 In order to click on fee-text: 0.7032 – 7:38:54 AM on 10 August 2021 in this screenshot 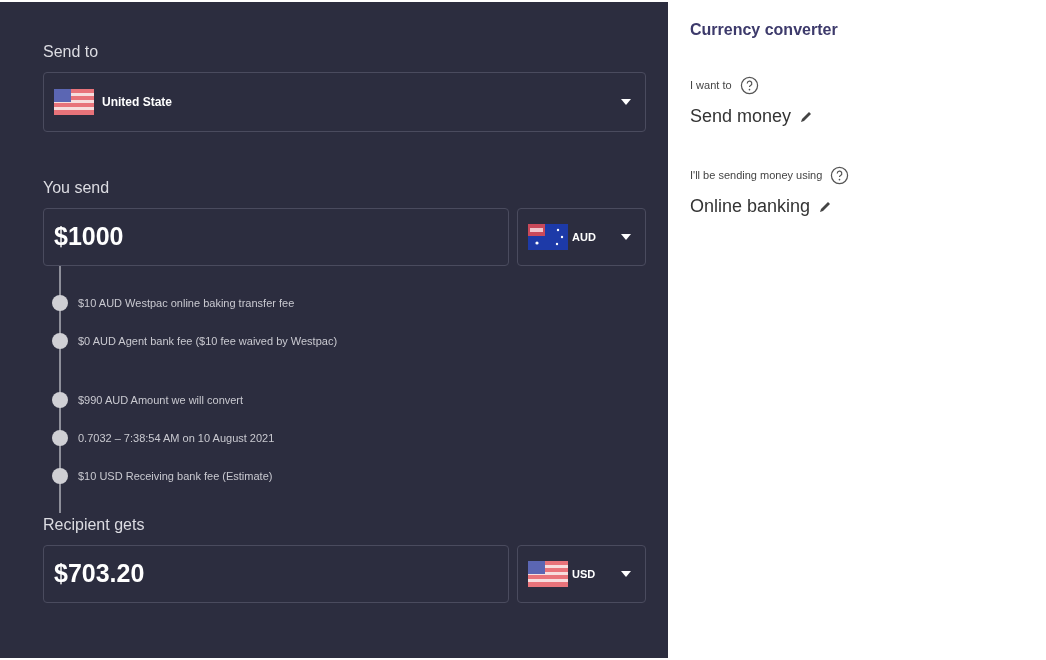, I will do `click(176, 438)`.